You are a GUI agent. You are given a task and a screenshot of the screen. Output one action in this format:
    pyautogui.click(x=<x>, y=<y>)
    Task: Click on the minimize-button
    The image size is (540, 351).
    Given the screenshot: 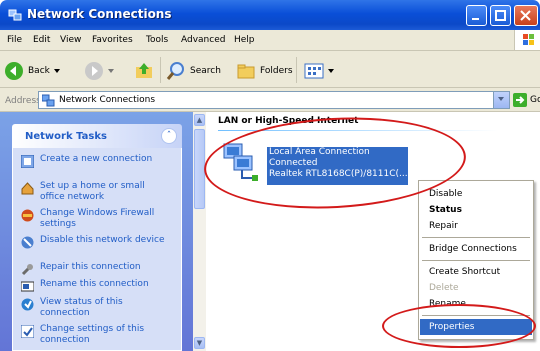 What is the action you would take?
    pyautogui.click(x=476, y=15)
    